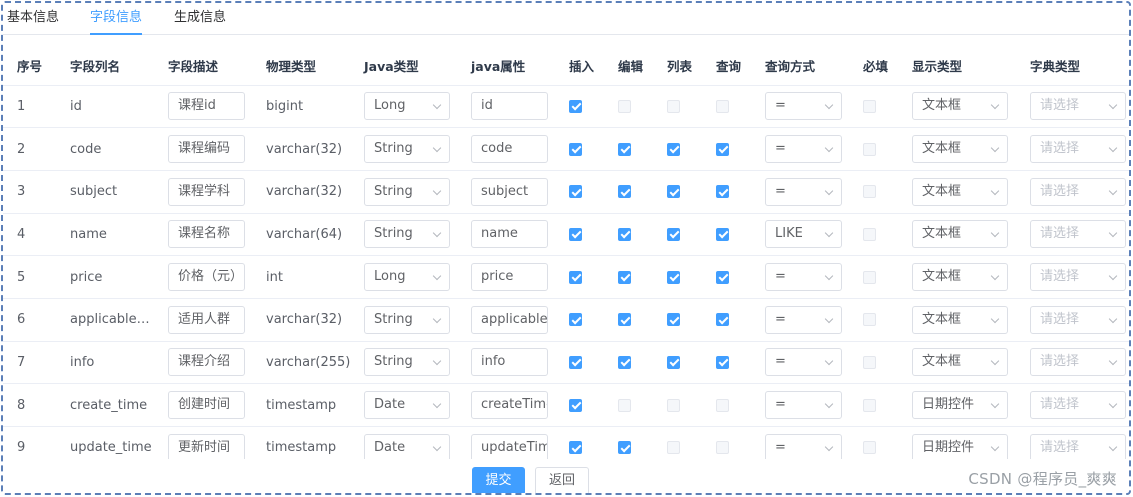 This screenshot has height=497, width=1133. Describe the element at coordinates (509, 106) in the screenshot. I see `java-attr-input: id` at that location.